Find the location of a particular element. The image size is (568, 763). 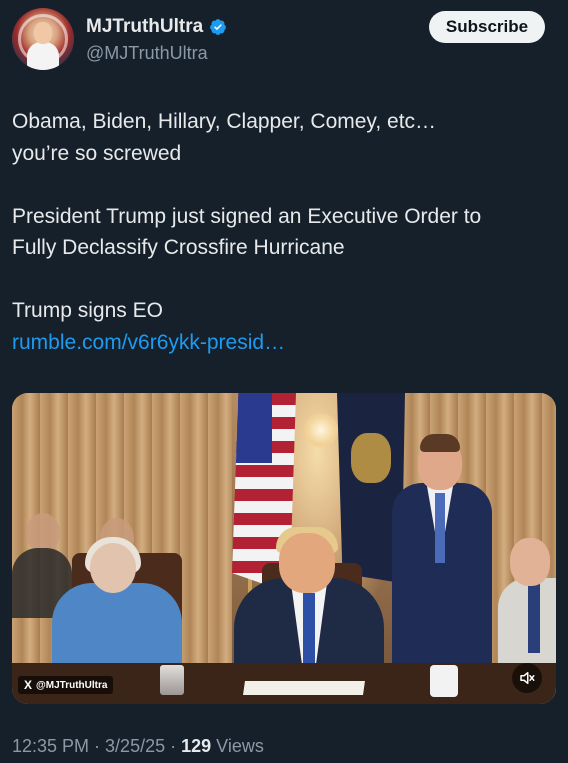

post-time: 12:35 PM is located at coordinates (50, 746).